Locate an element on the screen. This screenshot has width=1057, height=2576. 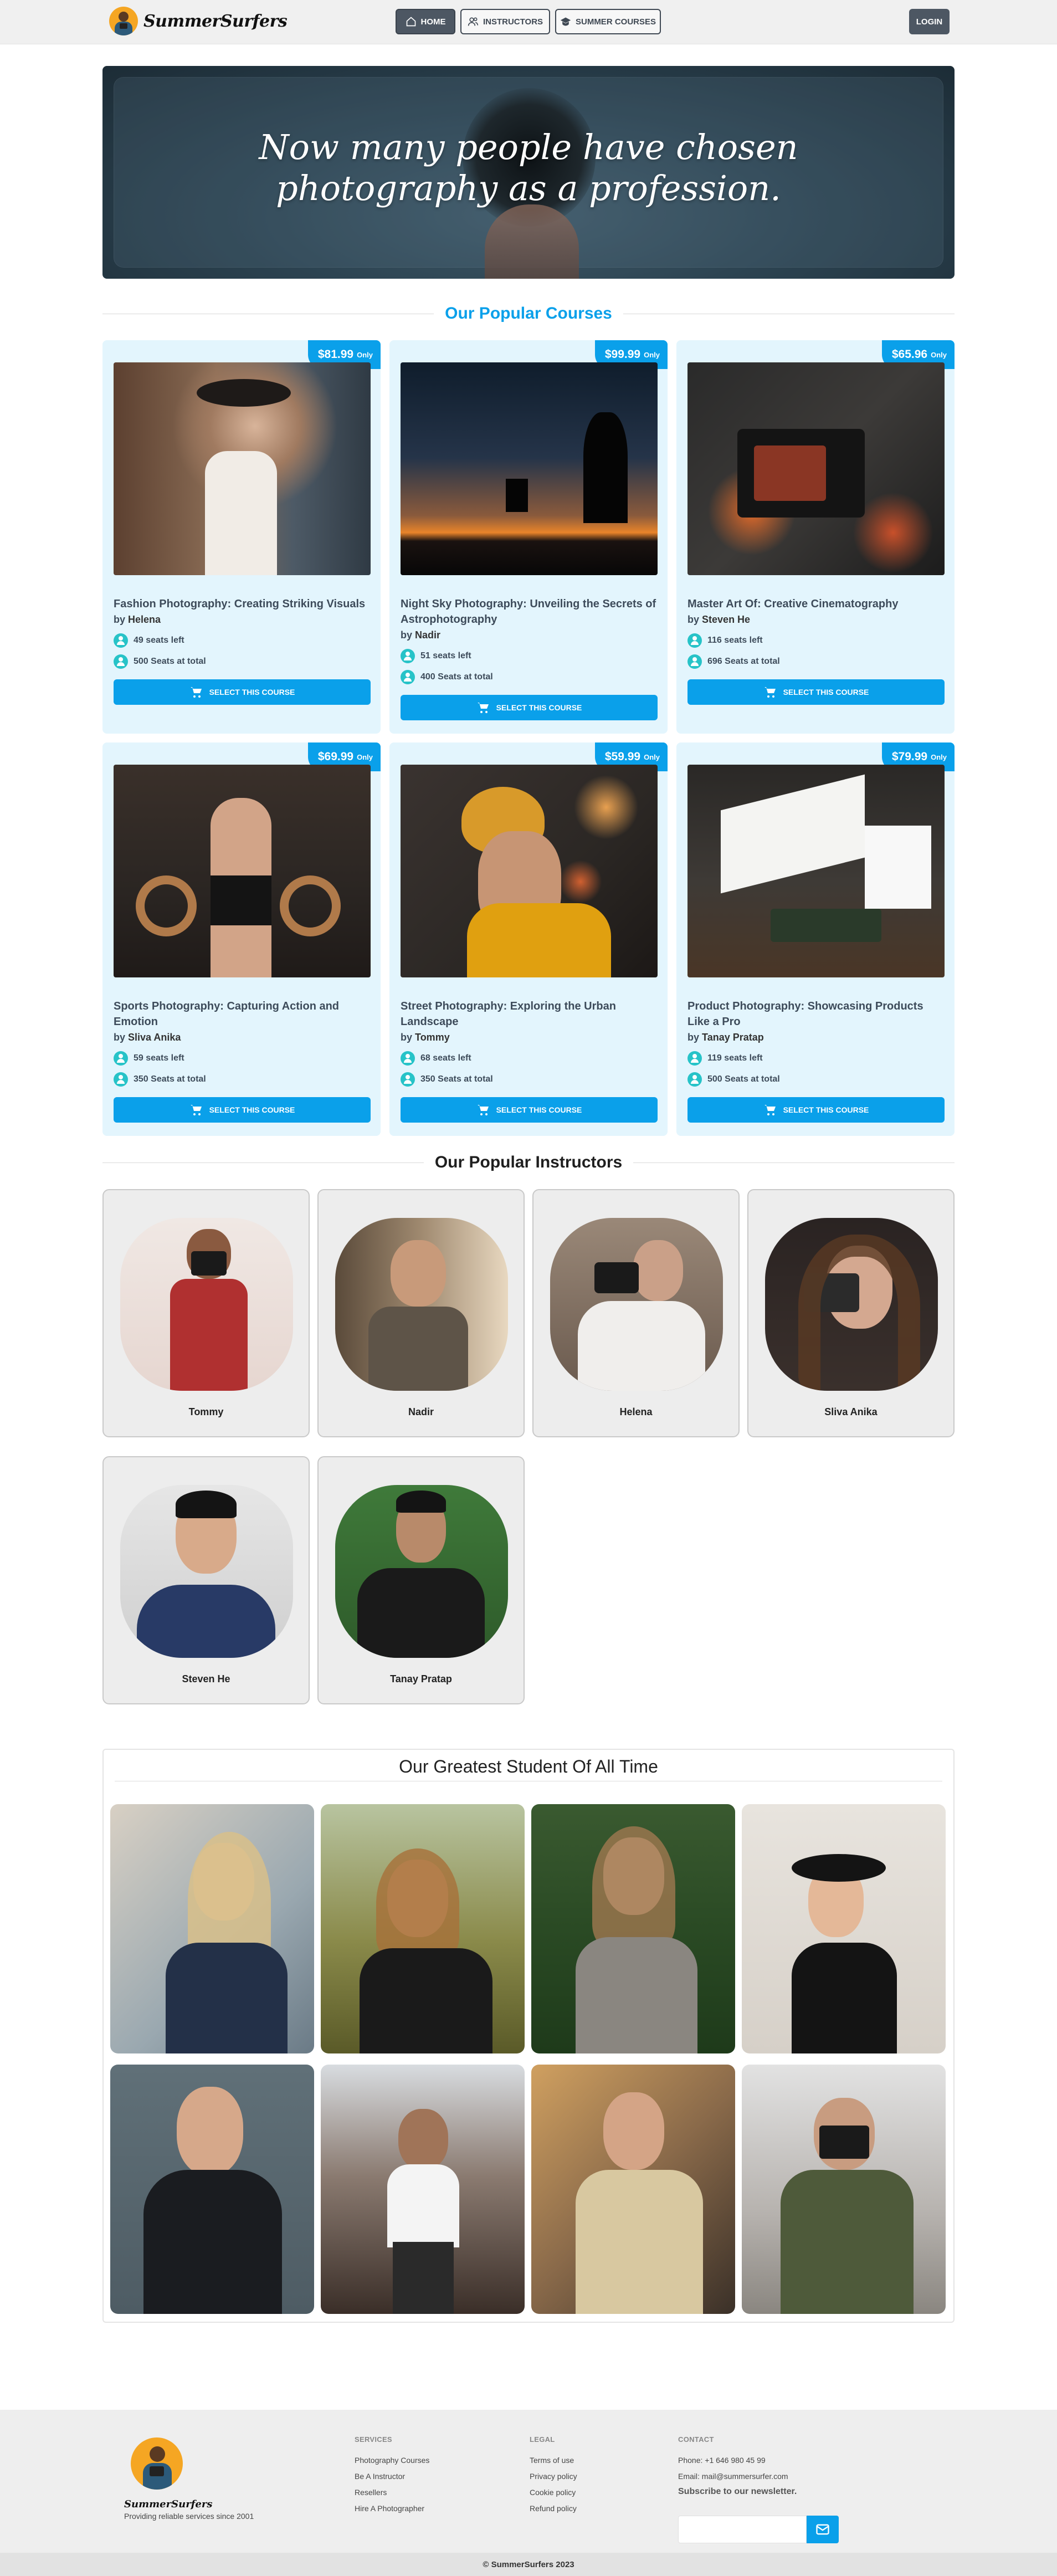
instructor-card: Helena is located at coordinates (636, 1313).